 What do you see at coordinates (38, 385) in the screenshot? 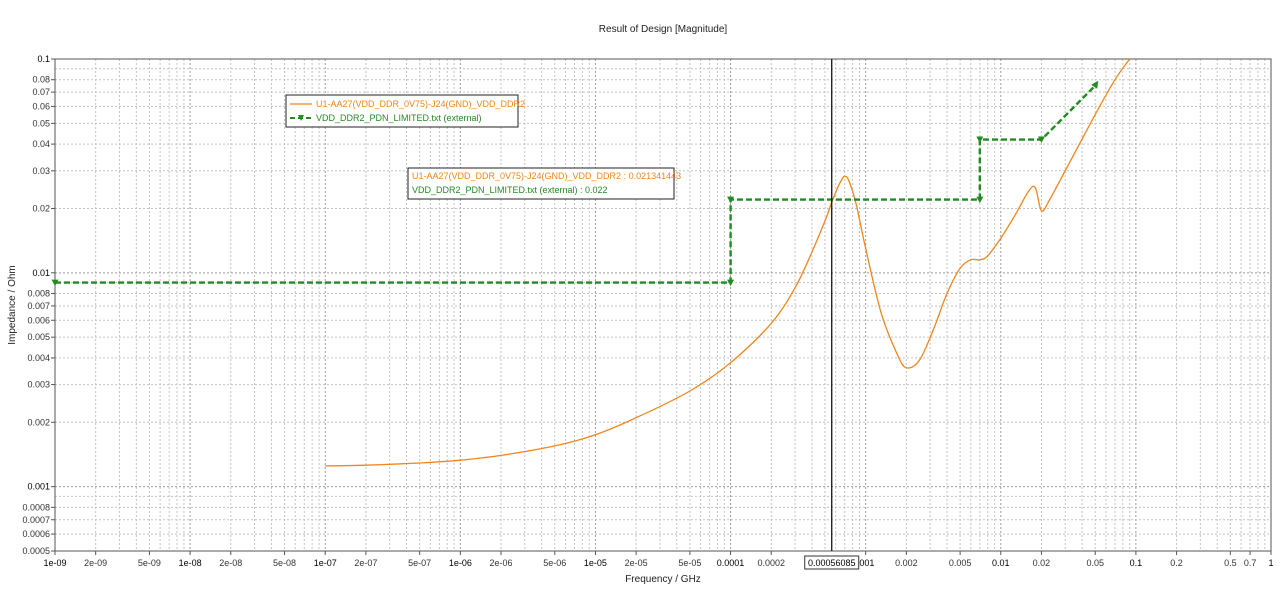
I see `y-tick-label: 0.003` at bounding box center [38, 385].